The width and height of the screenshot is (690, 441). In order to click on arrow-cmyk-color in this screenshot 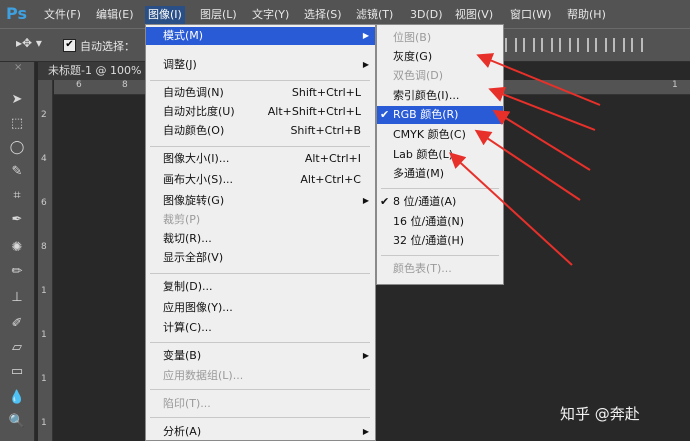, I will do `click(527, 165)`.